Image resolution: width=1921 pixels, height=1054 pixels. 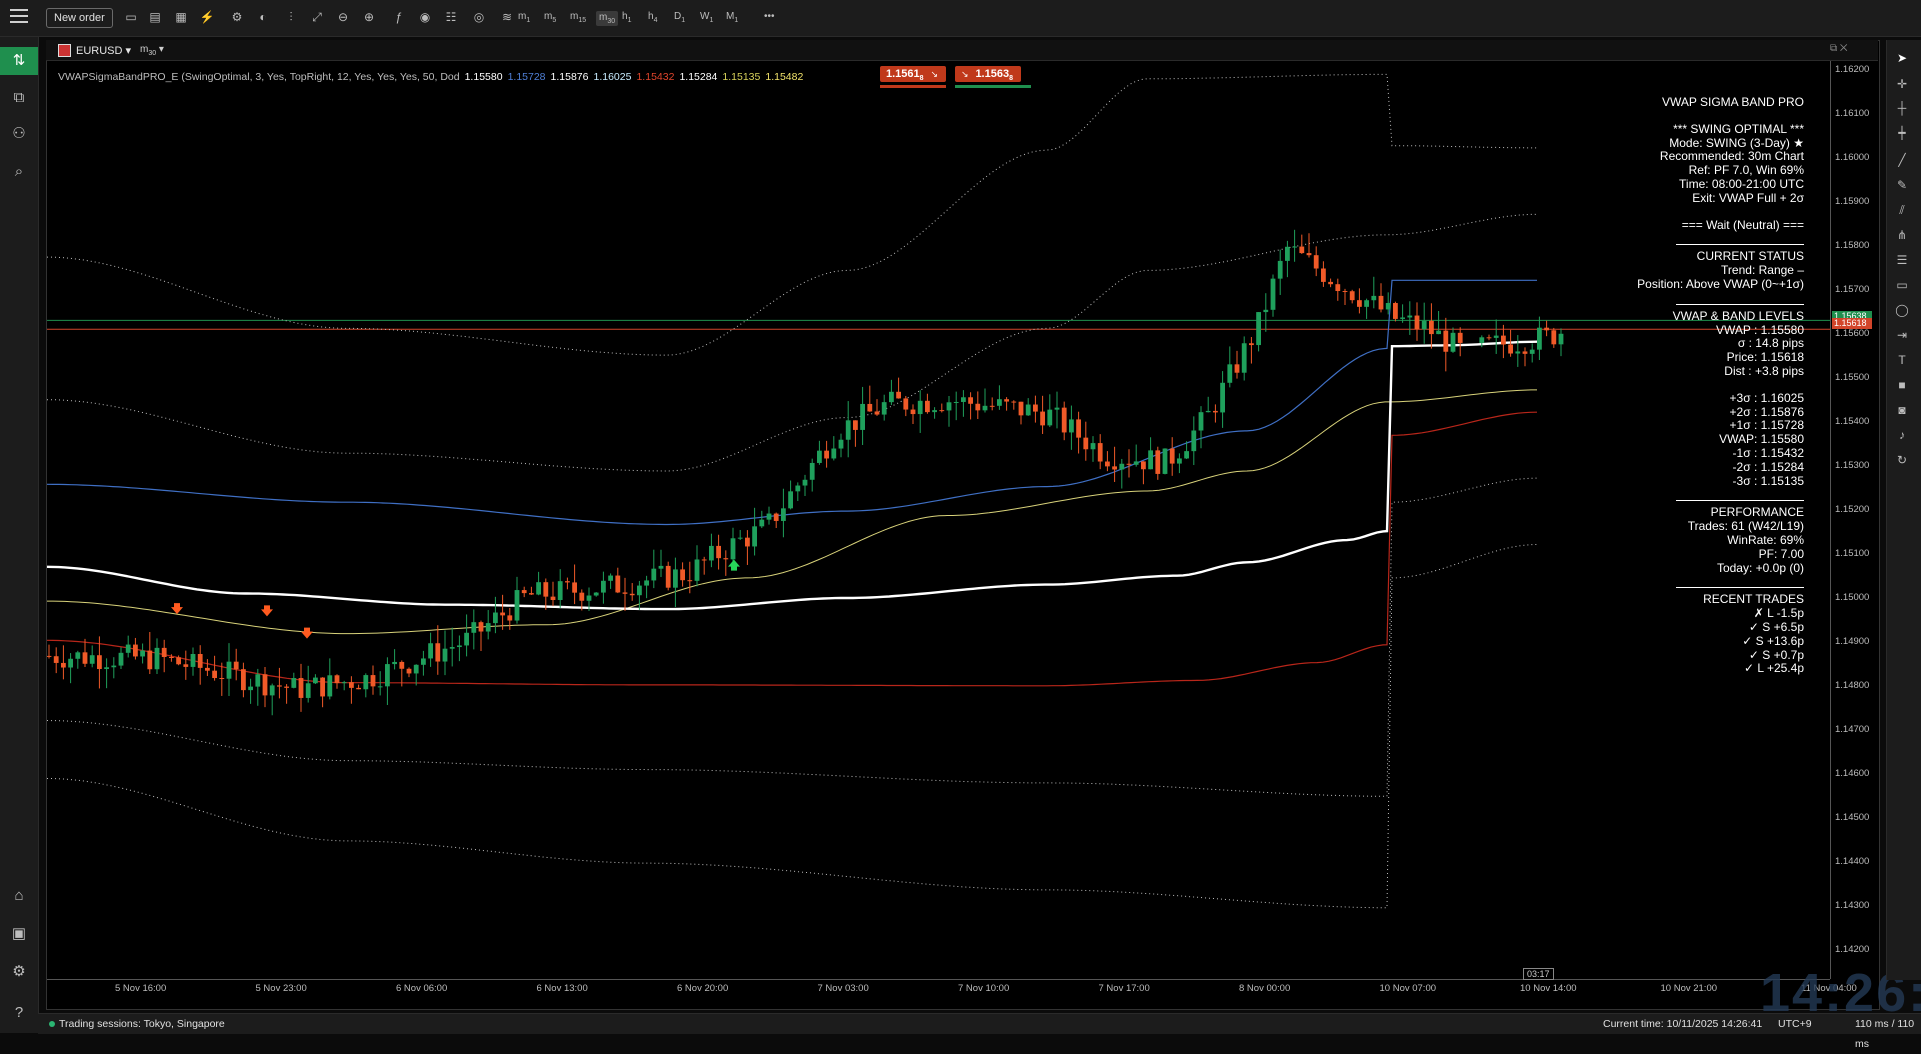 What do you see at coordinates (769, 16) in the screenshot?
I see `more-icon: •••` at bounding box center [769, 16].